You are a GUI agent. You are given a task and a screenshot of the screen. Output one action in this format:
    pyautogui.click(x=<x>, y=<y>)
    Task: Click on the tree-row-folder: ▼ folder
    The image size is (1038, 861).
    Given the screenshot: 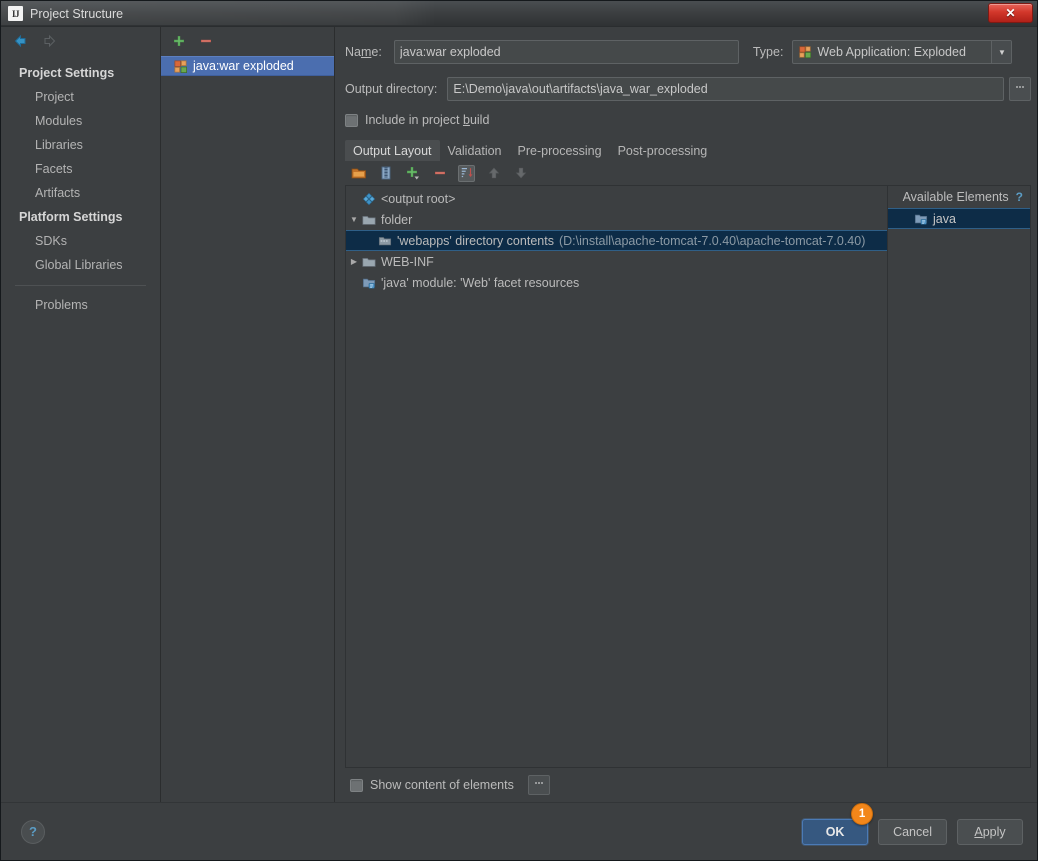 What is the action you would take?
    pyautogui.click(x=616, y=219)
    